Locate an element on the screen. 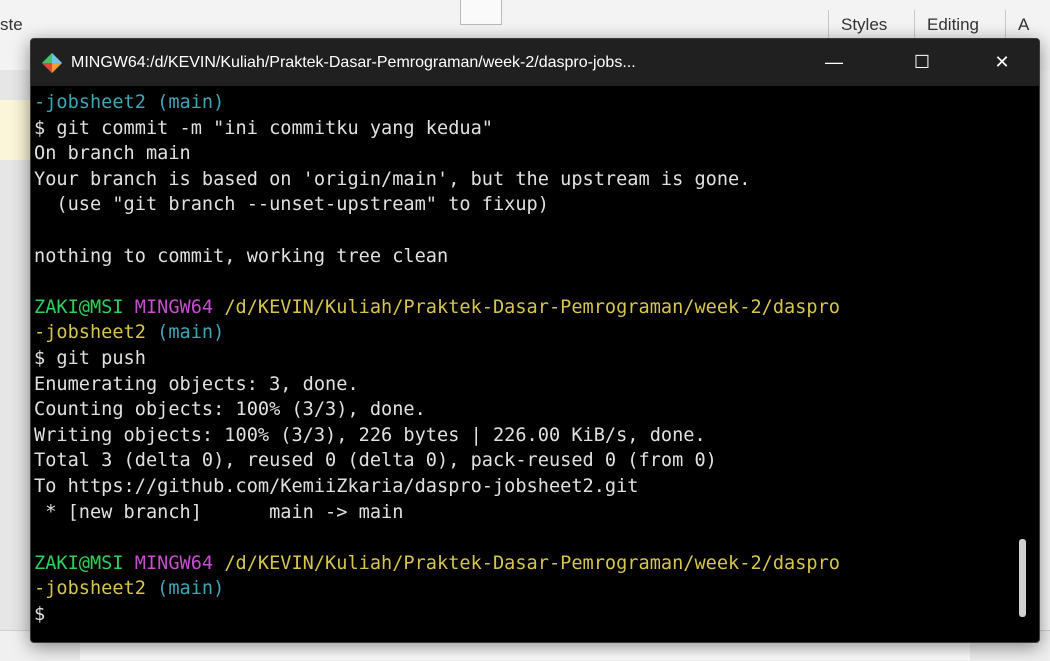 This screenshot has height=661, width=1050. close-button: ✕ is located at coordinates (1002, 62).